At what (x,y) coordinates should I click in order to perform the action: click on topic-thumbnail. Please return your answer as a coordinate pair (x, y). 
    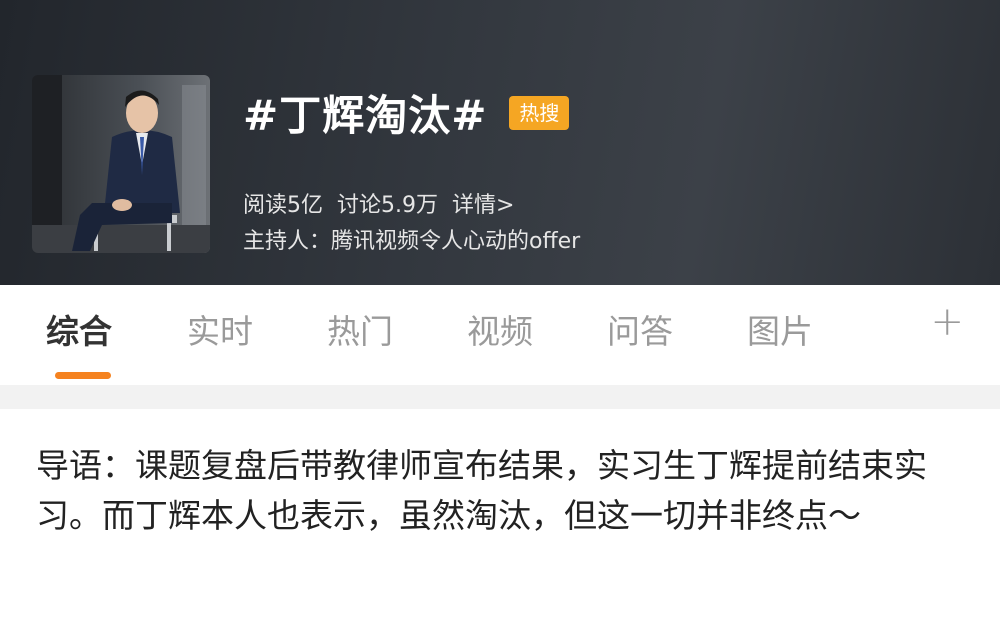
    Looking at the image, I should click on (121, 164).